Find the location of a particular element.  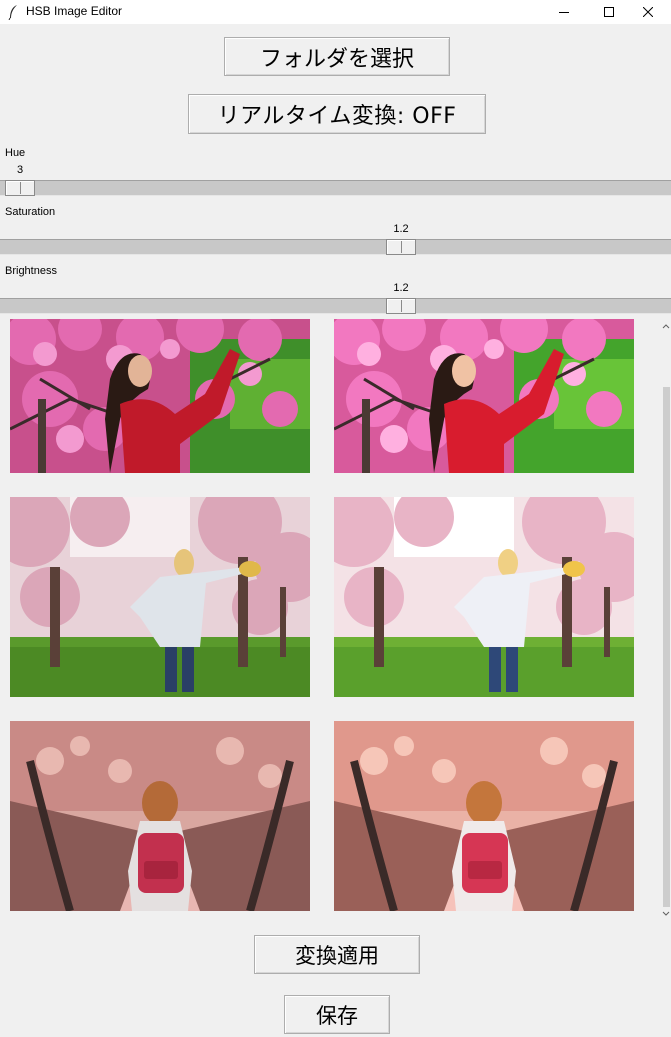

brightness-label: Brightness is located at coordinates (31, 271).